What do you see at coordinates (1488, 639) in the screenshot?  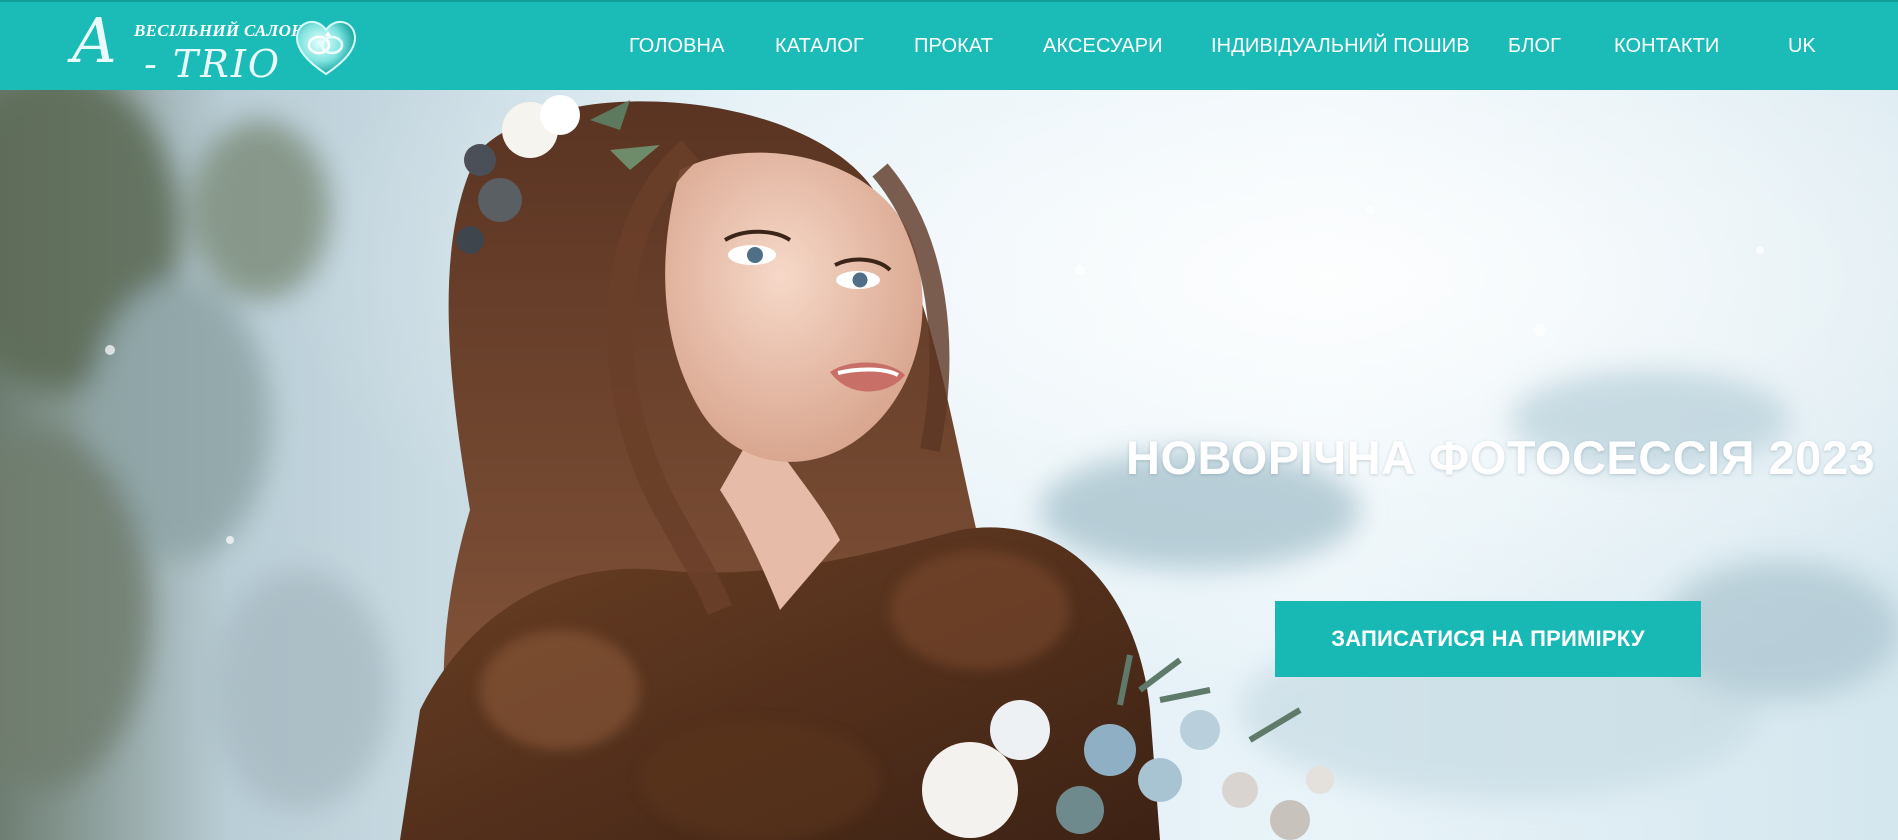 I see `book-fitting-button: ЗАПИСАТИСЯ НА ПРИМІРКУ` at bounding box center [1488, 639].